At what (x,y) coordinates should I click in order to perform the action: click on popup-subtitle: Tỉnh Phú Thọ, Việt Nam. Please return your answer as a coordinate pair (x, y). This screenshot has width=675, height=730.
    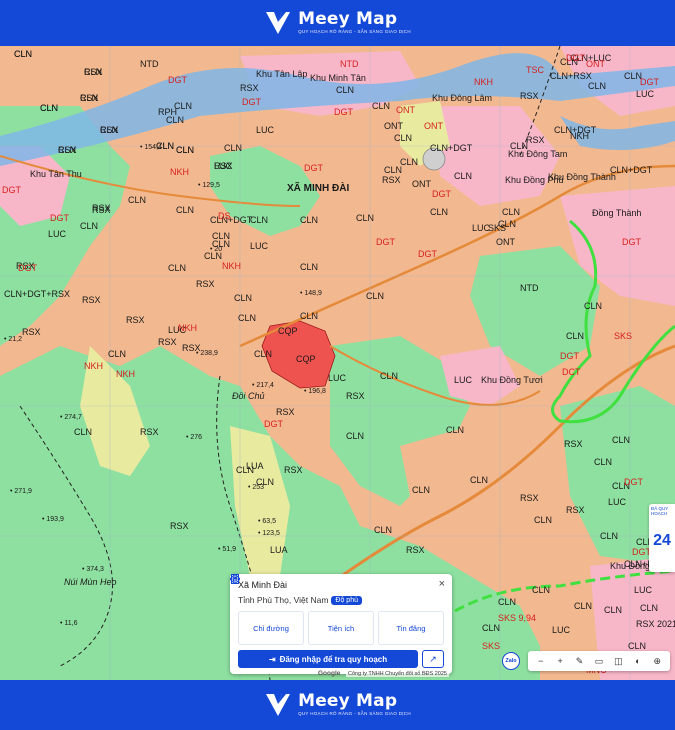
    Looking at the image, I should click on (283, 600).